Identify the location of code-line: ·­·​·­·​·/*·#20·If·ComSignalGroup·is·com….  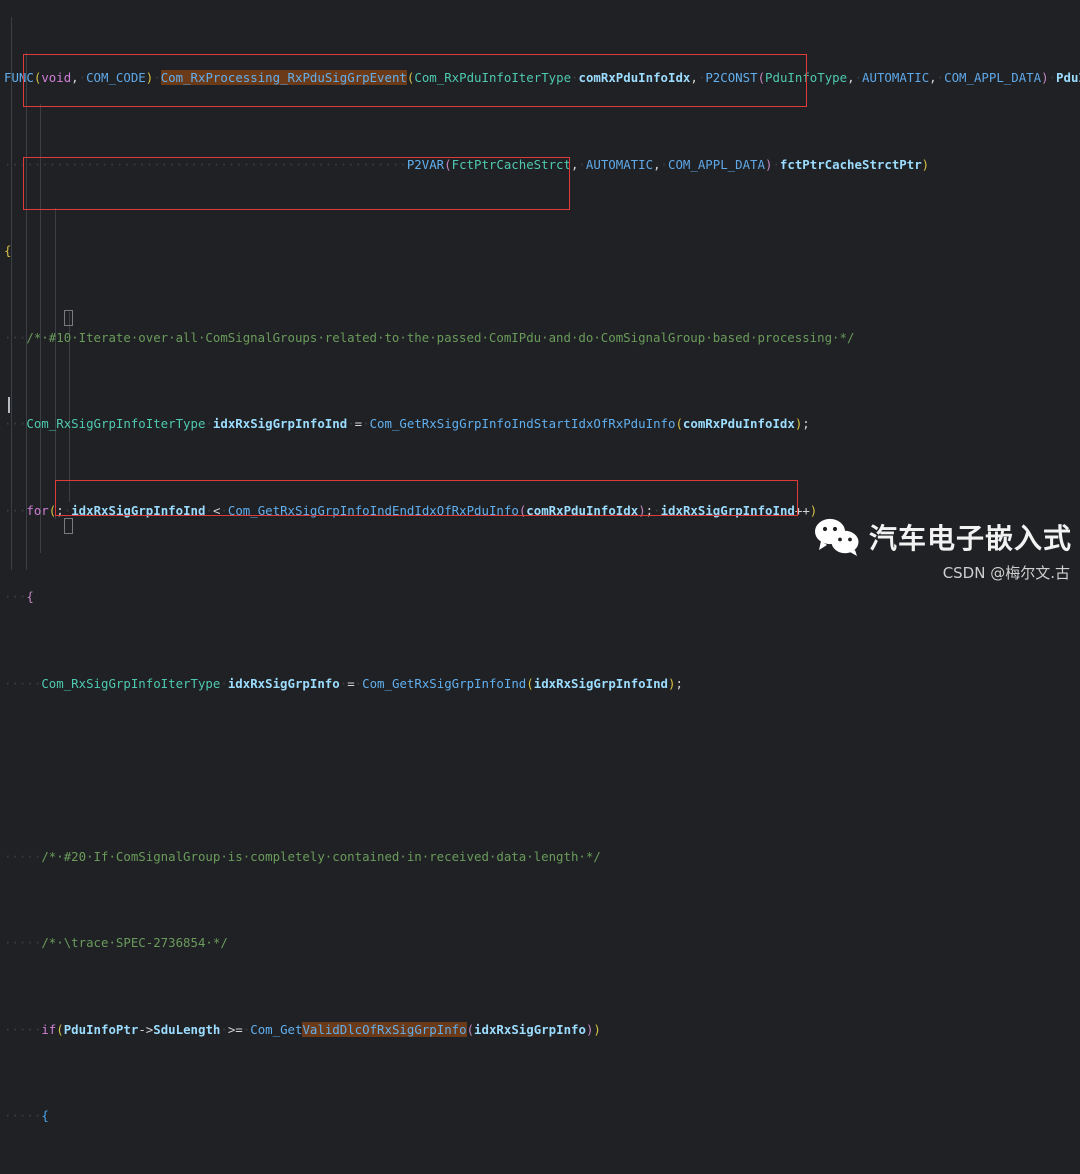
(302, 856).